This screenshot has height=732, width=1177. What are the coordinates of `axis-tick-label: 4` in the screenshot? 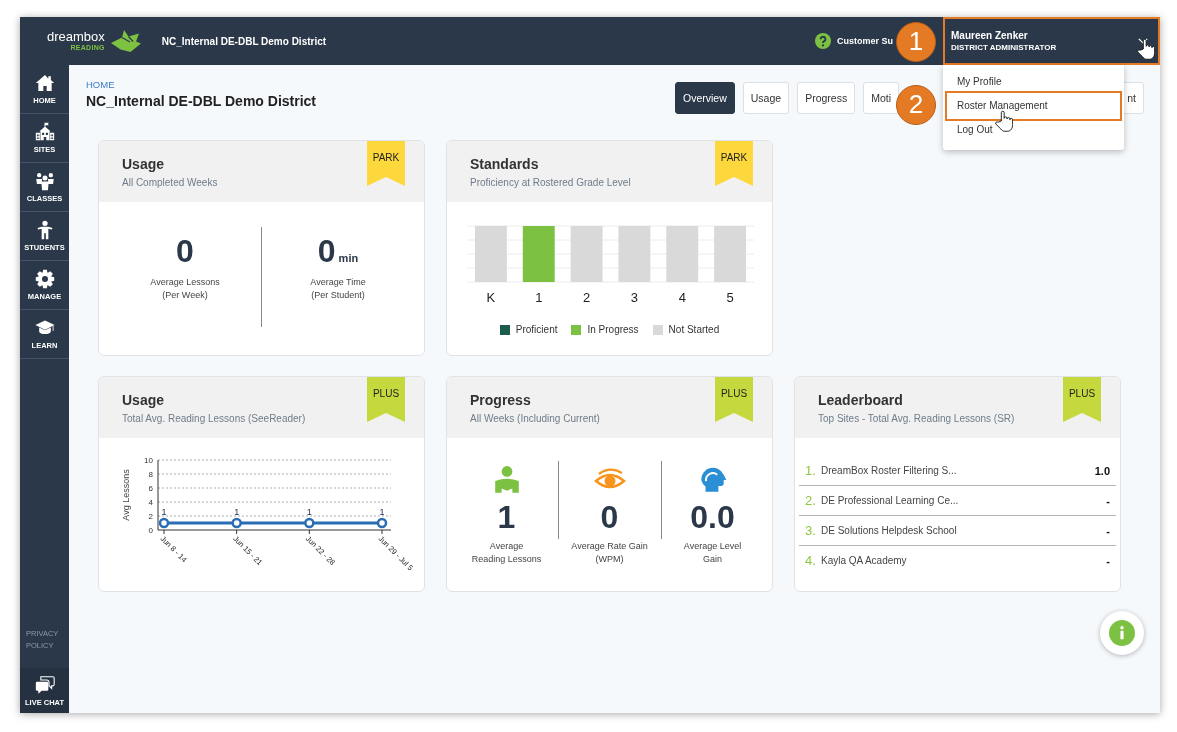 It's located at (150, 502).